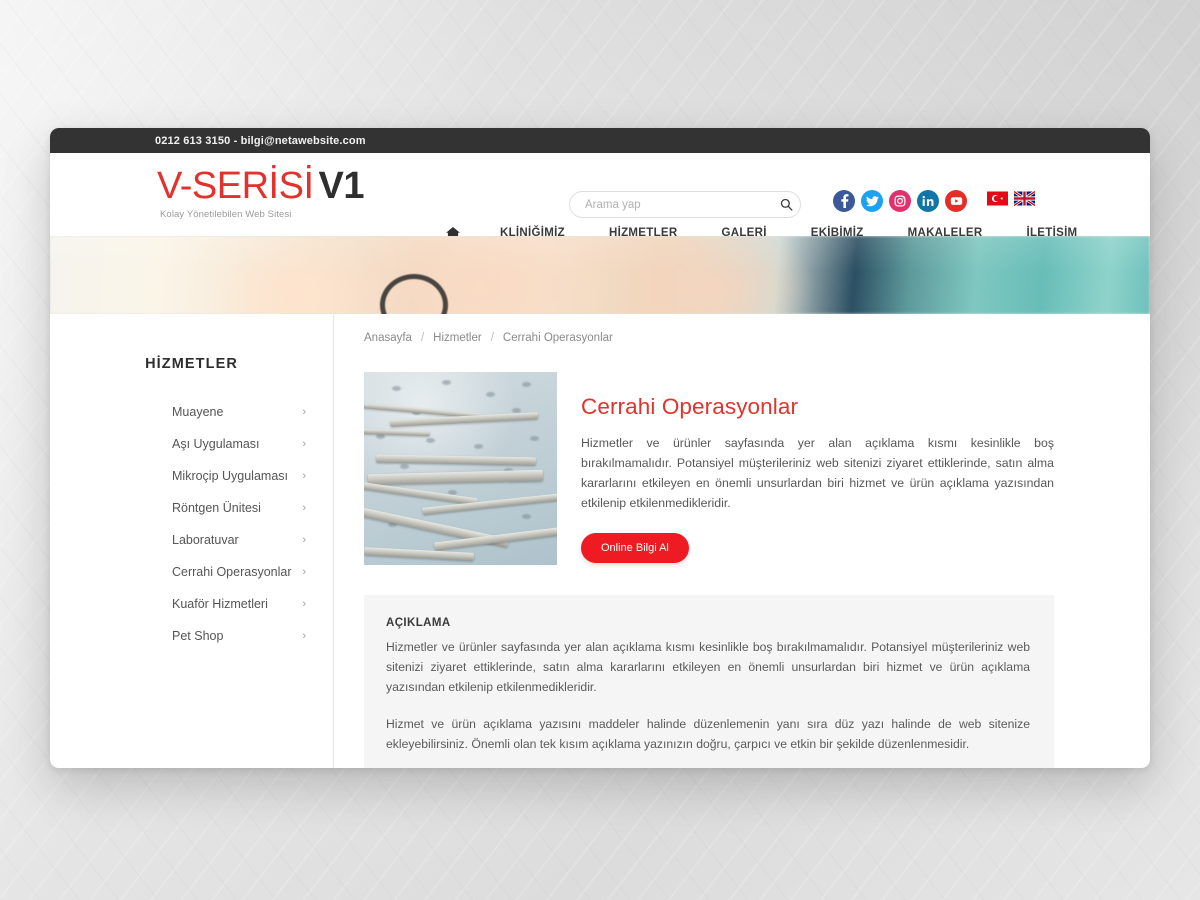 The width and height of the screenshot is (1200, 900). I want to click on facebook-icon, so click(844, 201).